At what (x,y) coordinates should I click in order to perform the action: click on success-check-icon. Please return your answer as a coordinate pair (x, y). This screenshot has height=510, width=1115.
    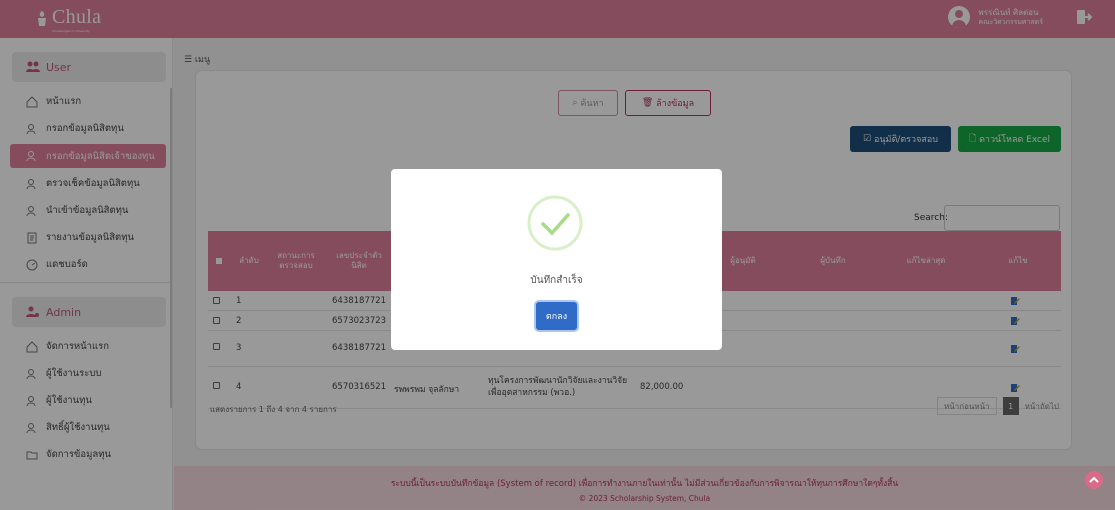
    Looking at the image, I should click on (555, 223).